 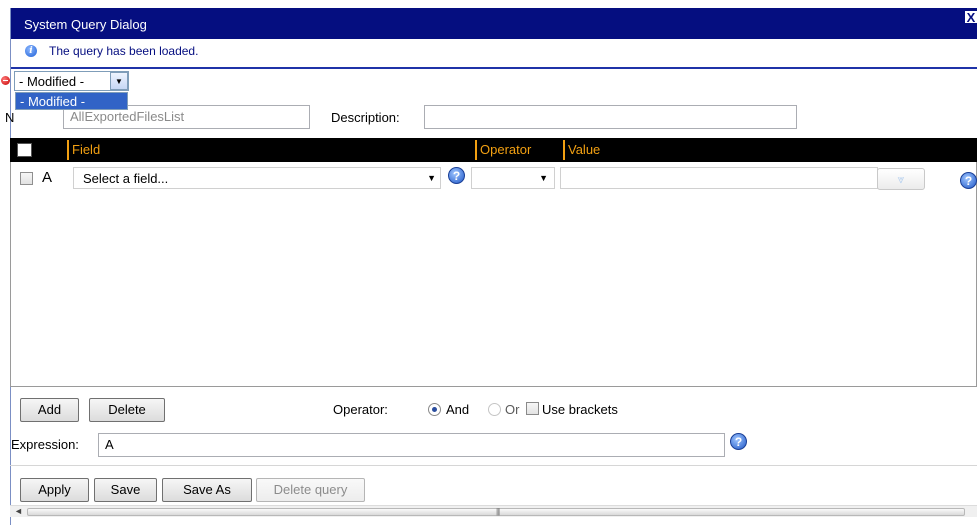 I want to click on query-status-value: - Modified -, so click(x=52, y=81).